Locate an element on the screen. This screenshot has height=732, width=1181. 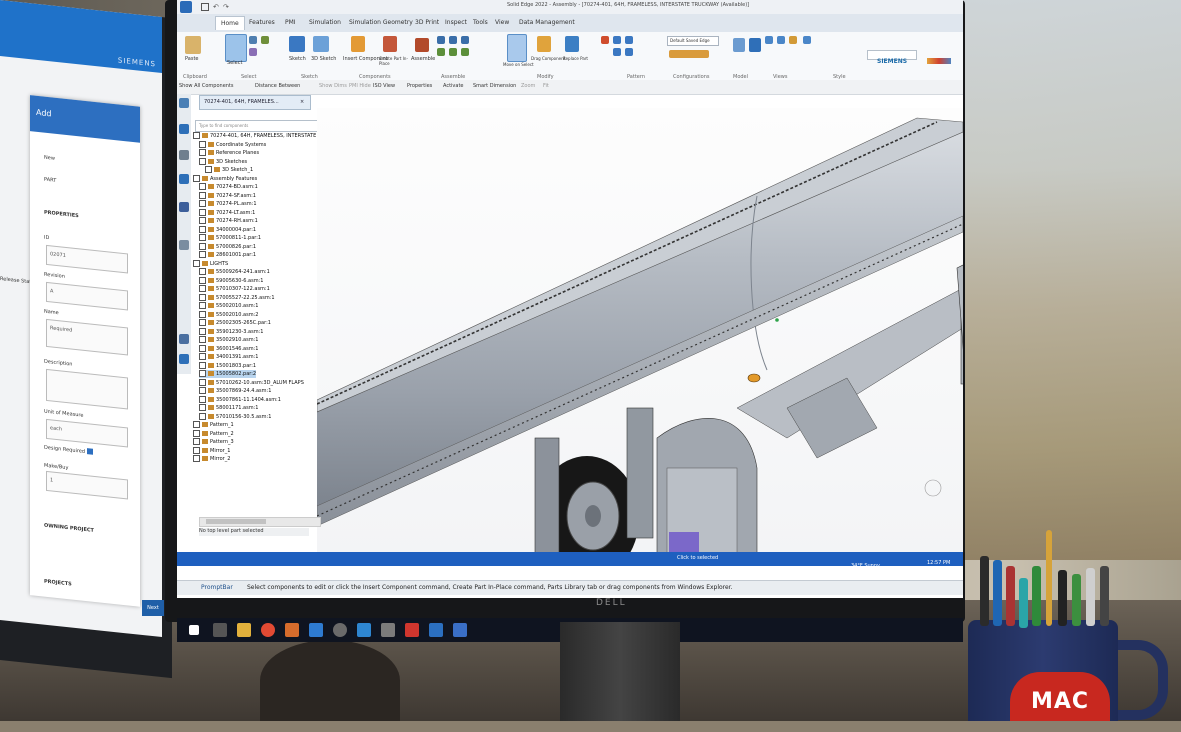
design-required-checkbox is located at coordinates (90, 451).